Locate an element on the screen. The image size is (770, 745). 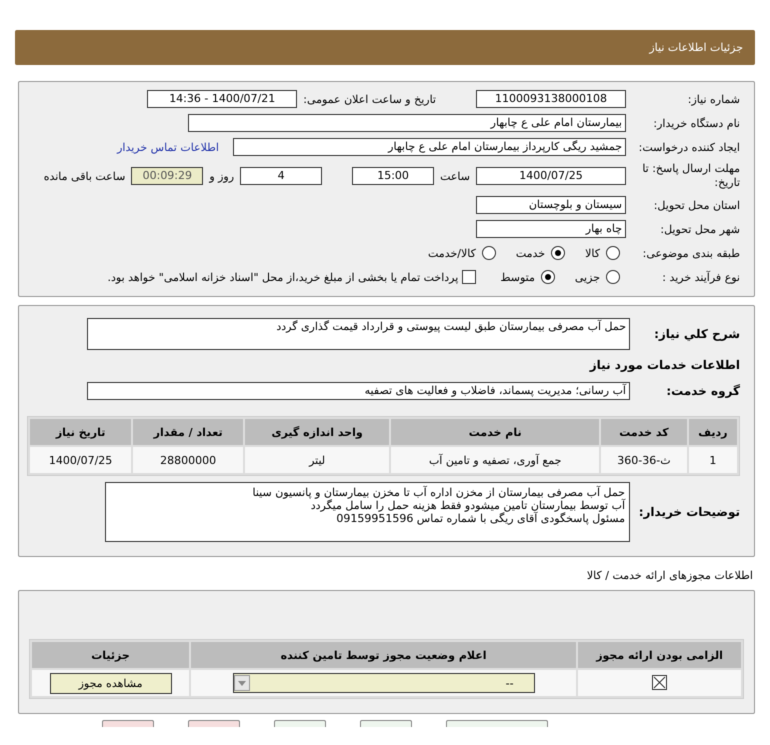
description-field: حمل آب مصرفی بیمارستان طبق لیست پیوستی و قرارداد قیمت گذاری گردد is located at coordinates (358, 334).